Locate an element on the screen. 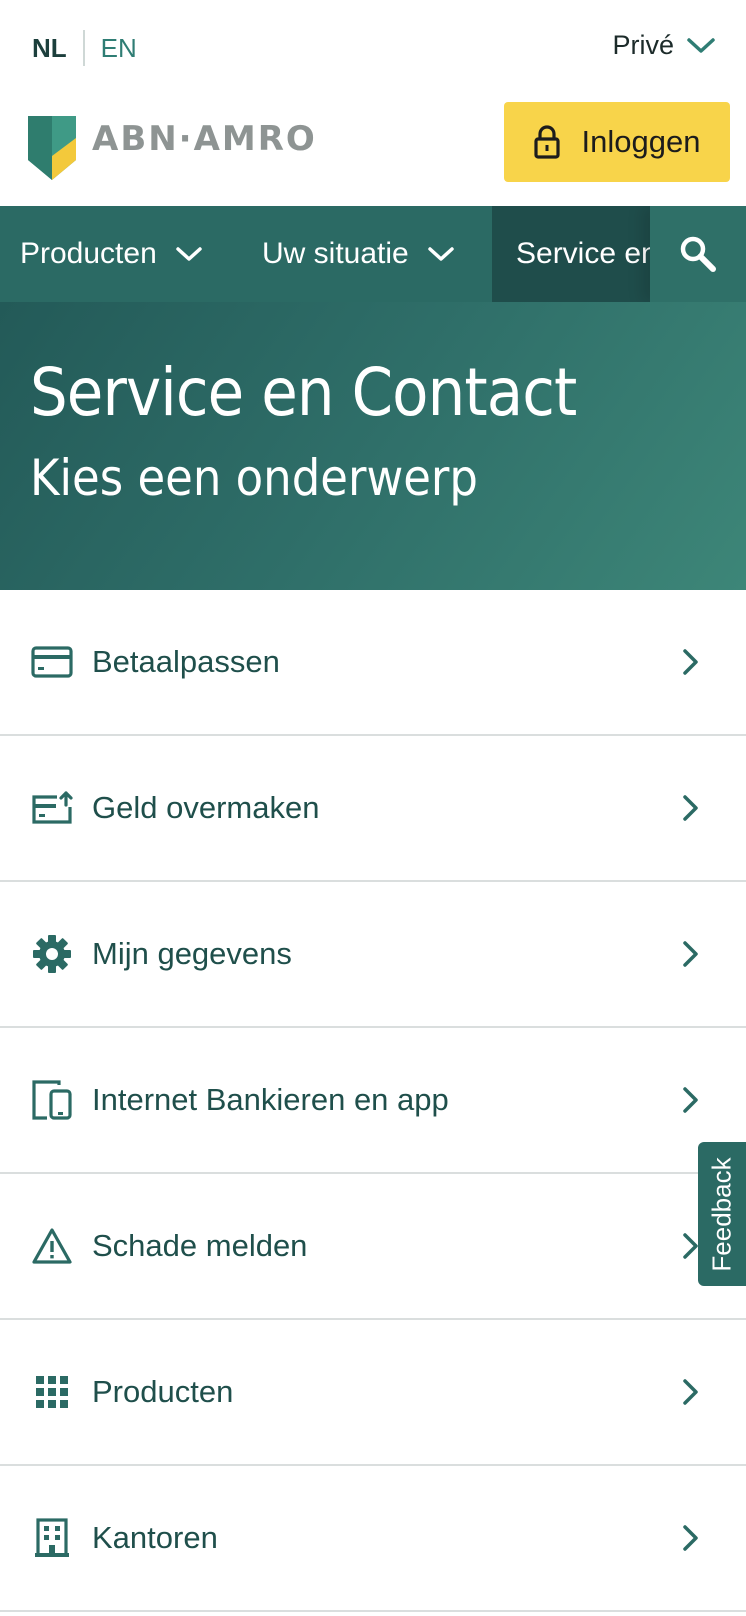 Image resolution: width=746 pixels, height=1616 pixels. list-item-mijn-gegevens: Mijn gegevens is located at coordinates (373, 955).